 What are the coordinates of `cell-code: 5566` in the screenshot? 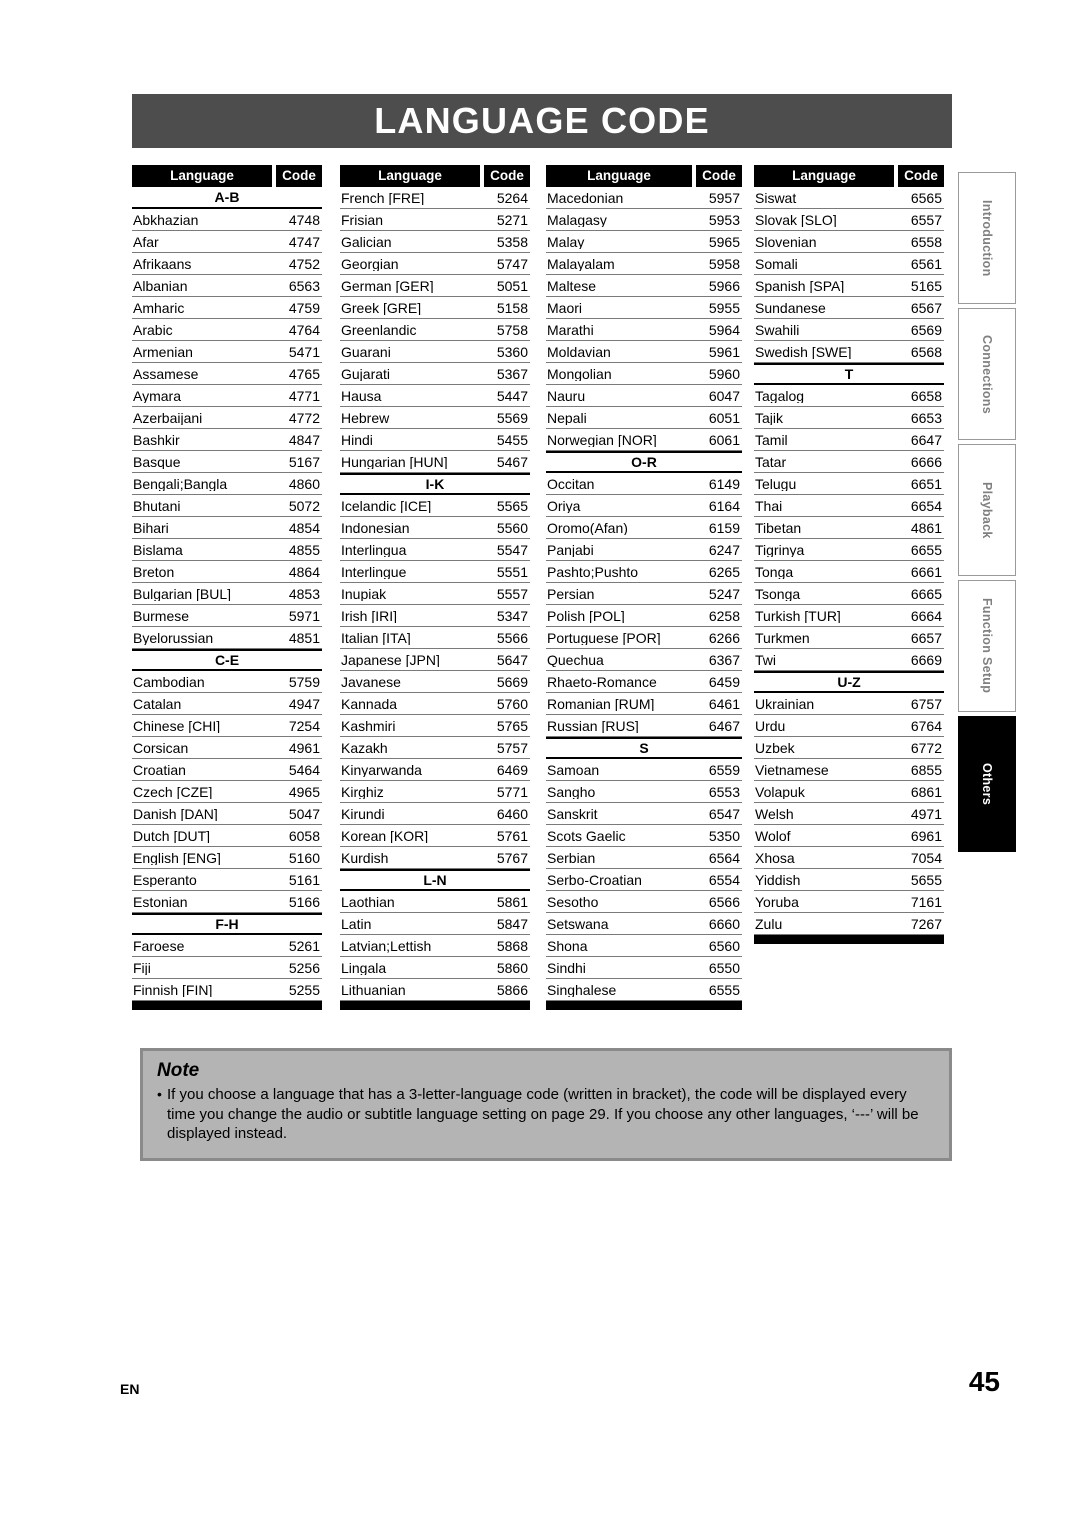 It's located at (512, 637).